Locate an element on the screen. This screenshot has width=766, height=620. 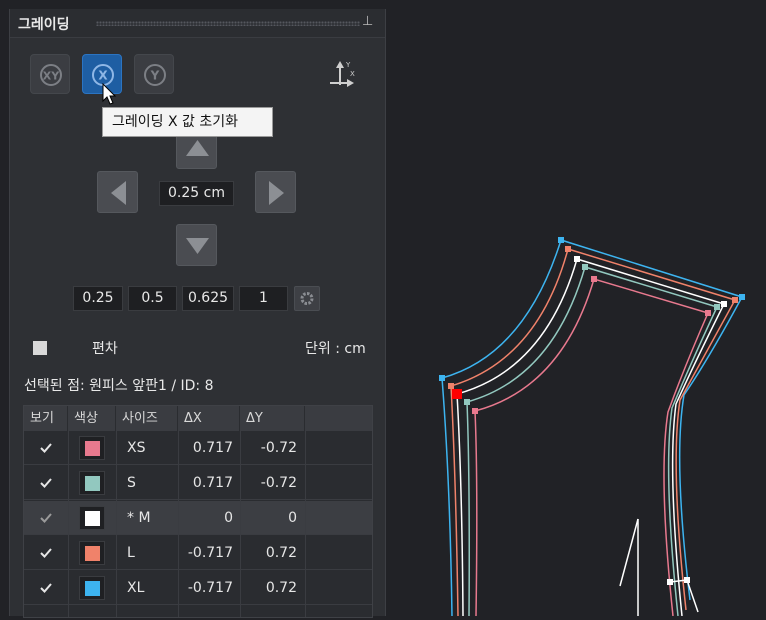
reset-xy-button: XY is located at coordinates (50, 74).